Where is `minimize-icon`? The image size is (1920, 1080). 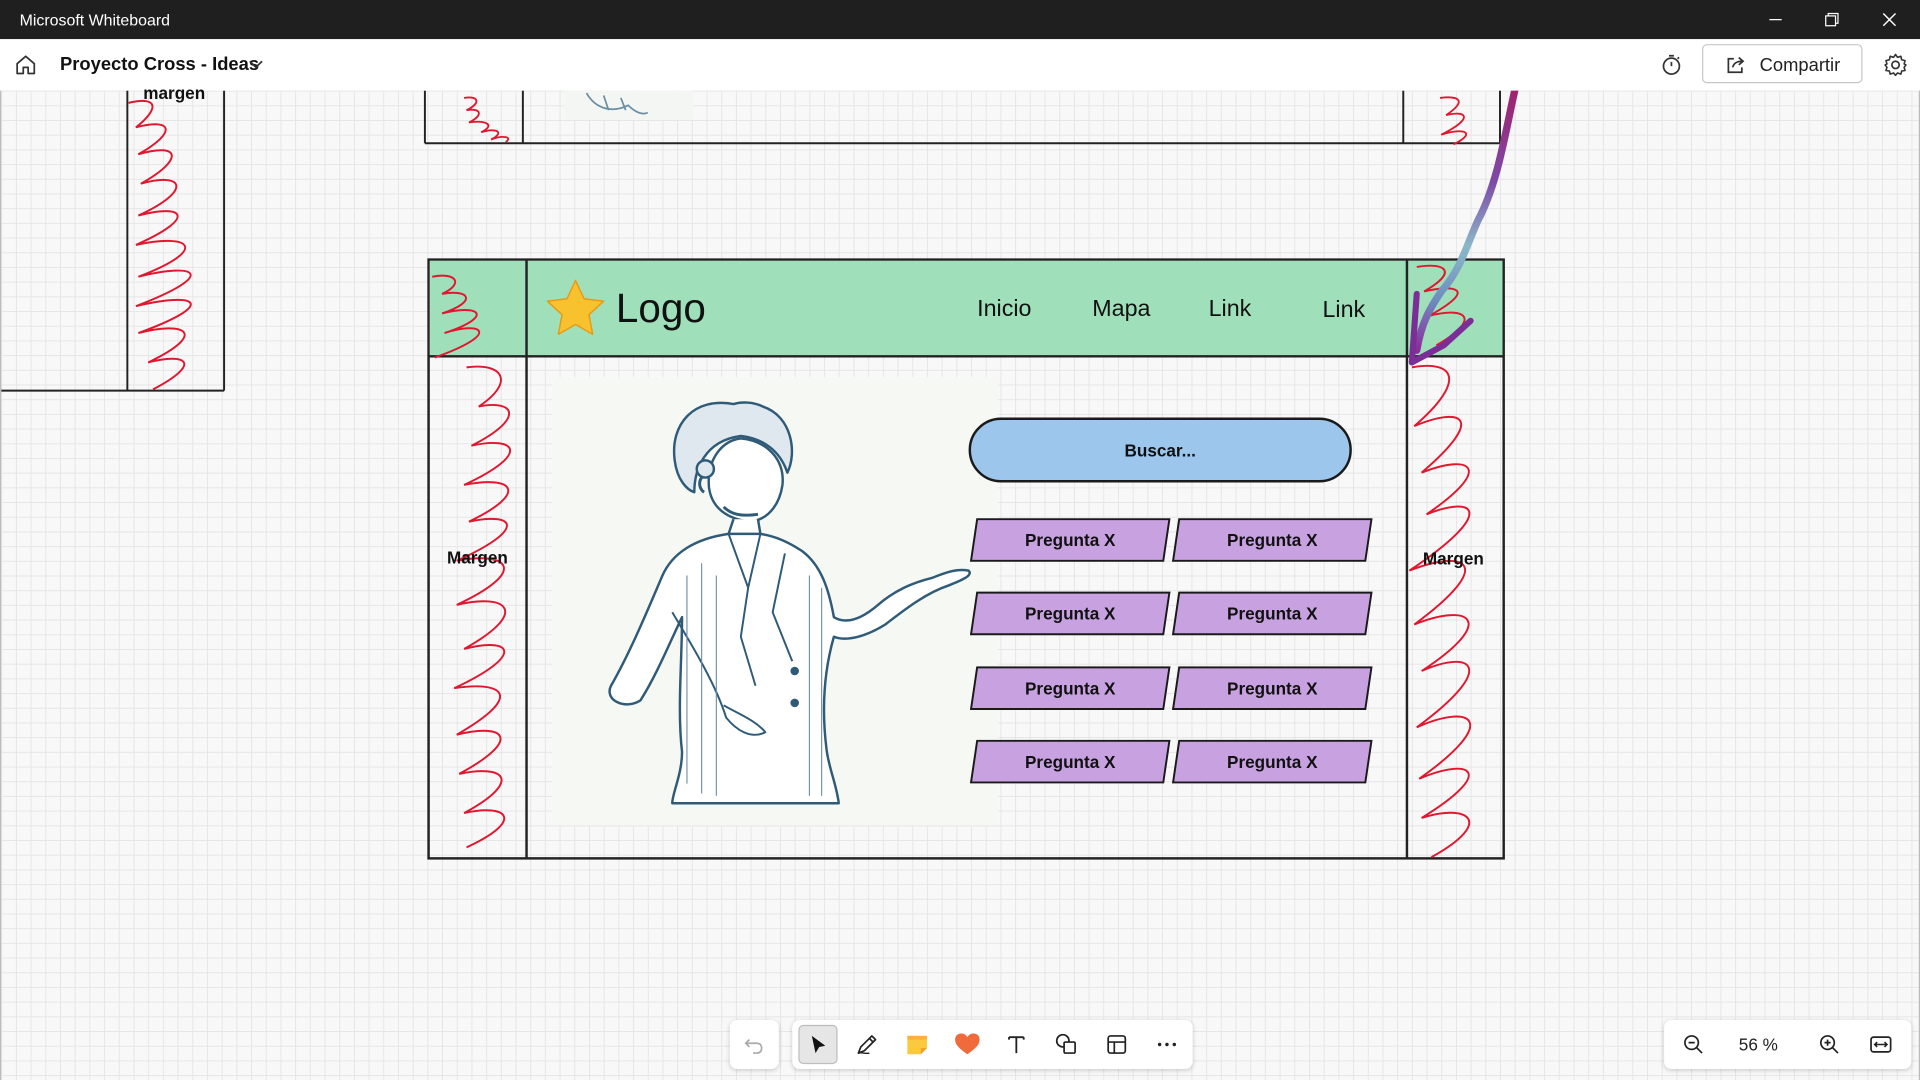 minimize-icon is located at coordinates (1775, 19).